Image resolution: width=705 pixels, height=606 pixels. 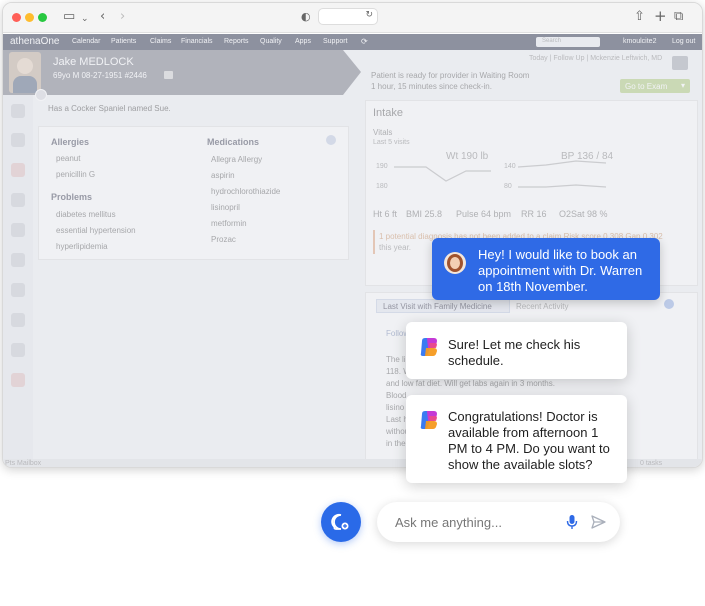 What do you see at coordinates (123, 41) in the screenshot?
I see `nav-patients: Patients` at bounding box center [123, 41].